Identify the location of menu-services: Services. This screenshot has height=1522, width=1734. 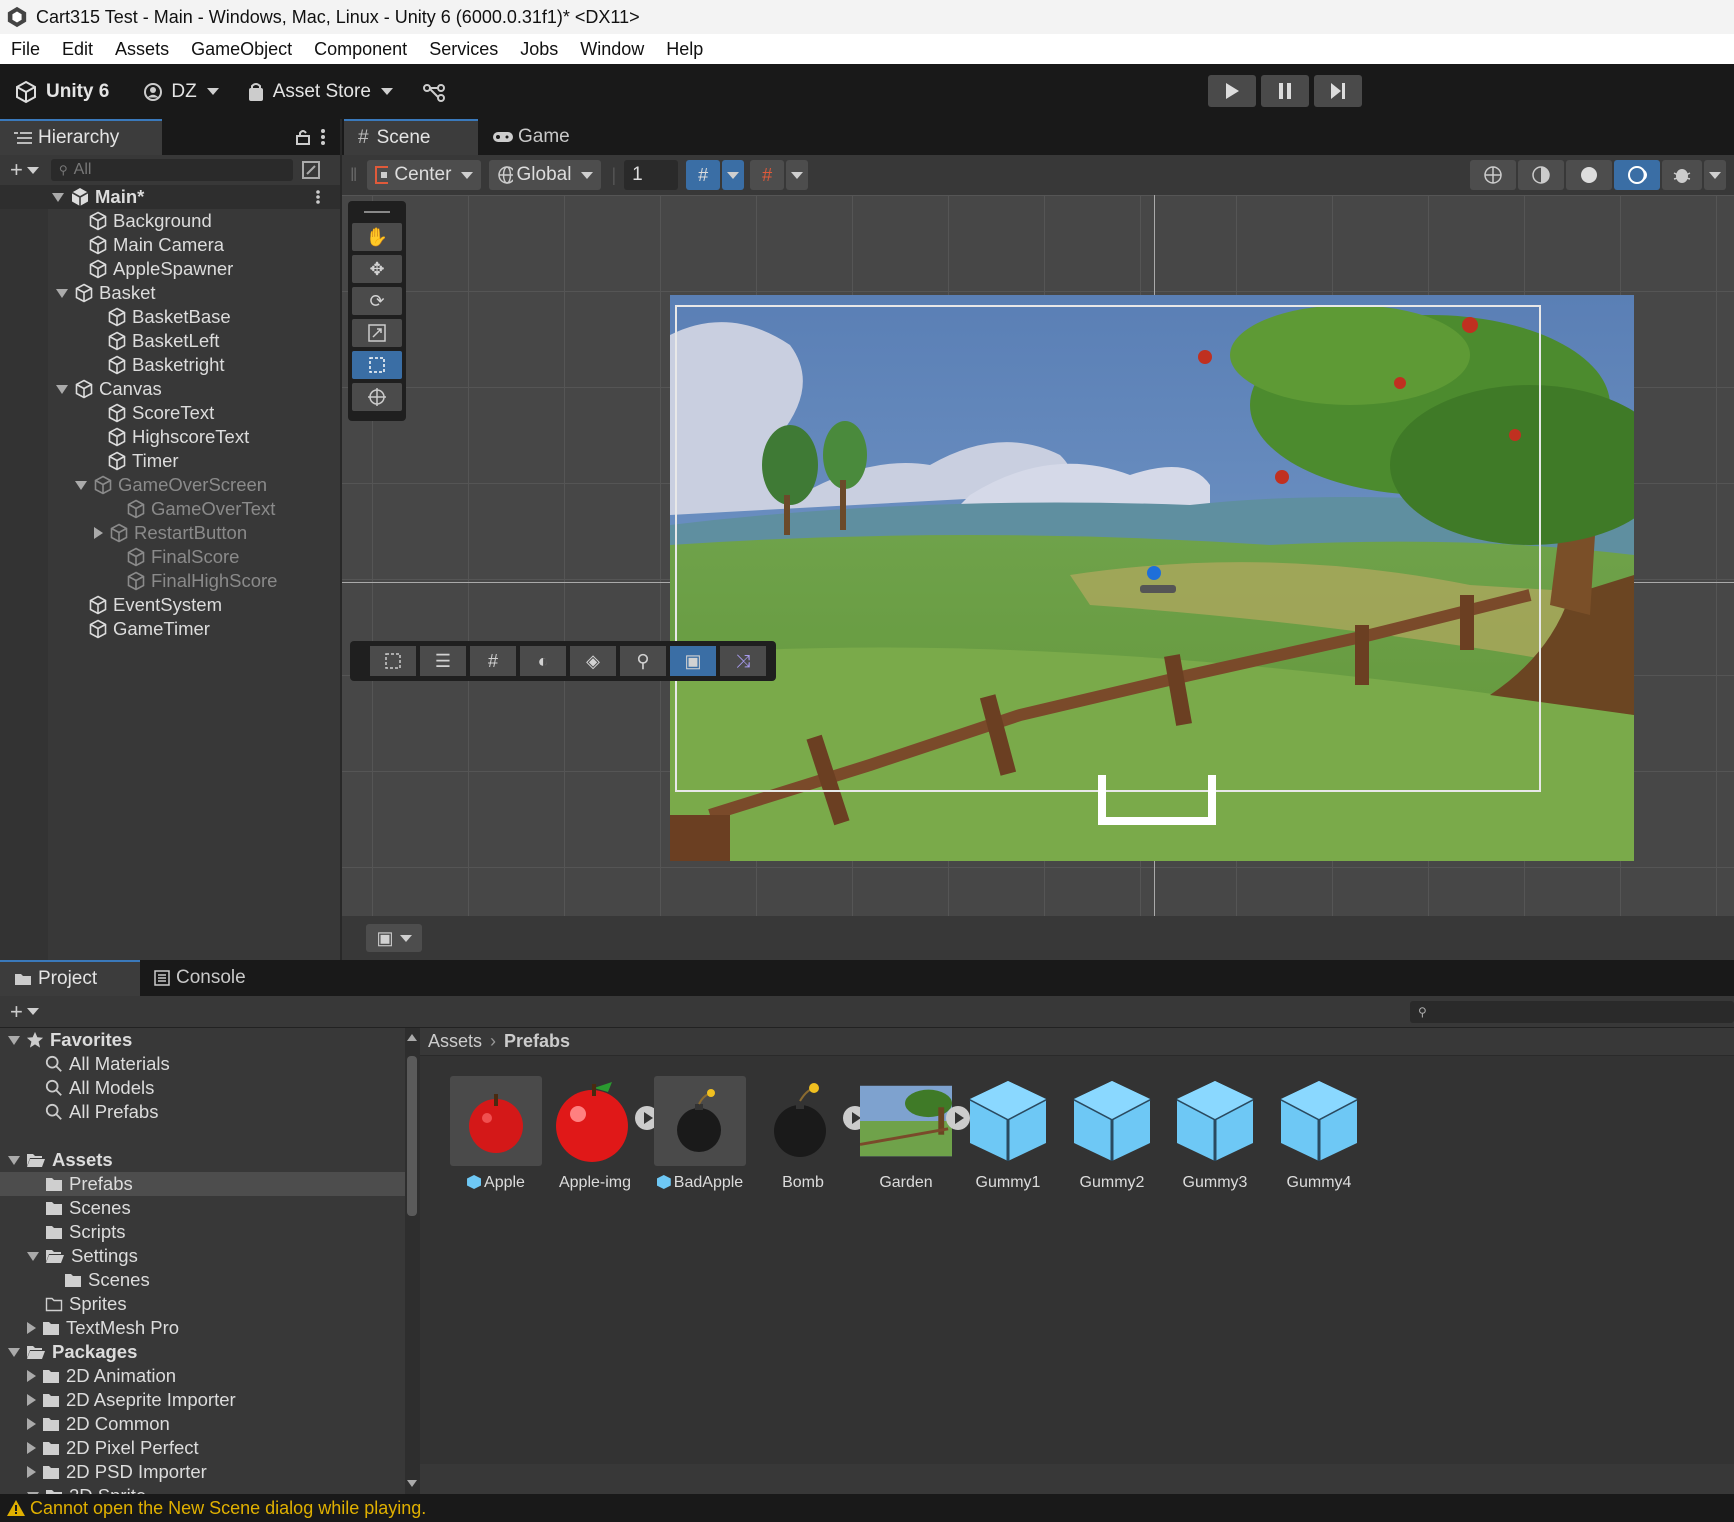
(463, 49).